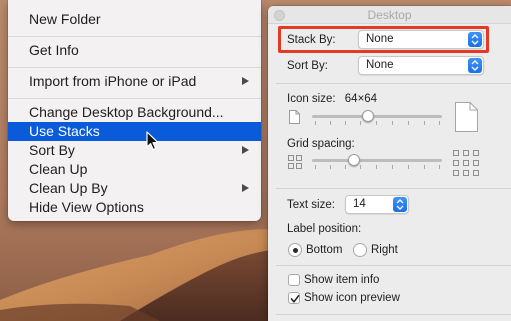  I want to click on grid-spacing-label: Grid spacing:, so click(321, 144).